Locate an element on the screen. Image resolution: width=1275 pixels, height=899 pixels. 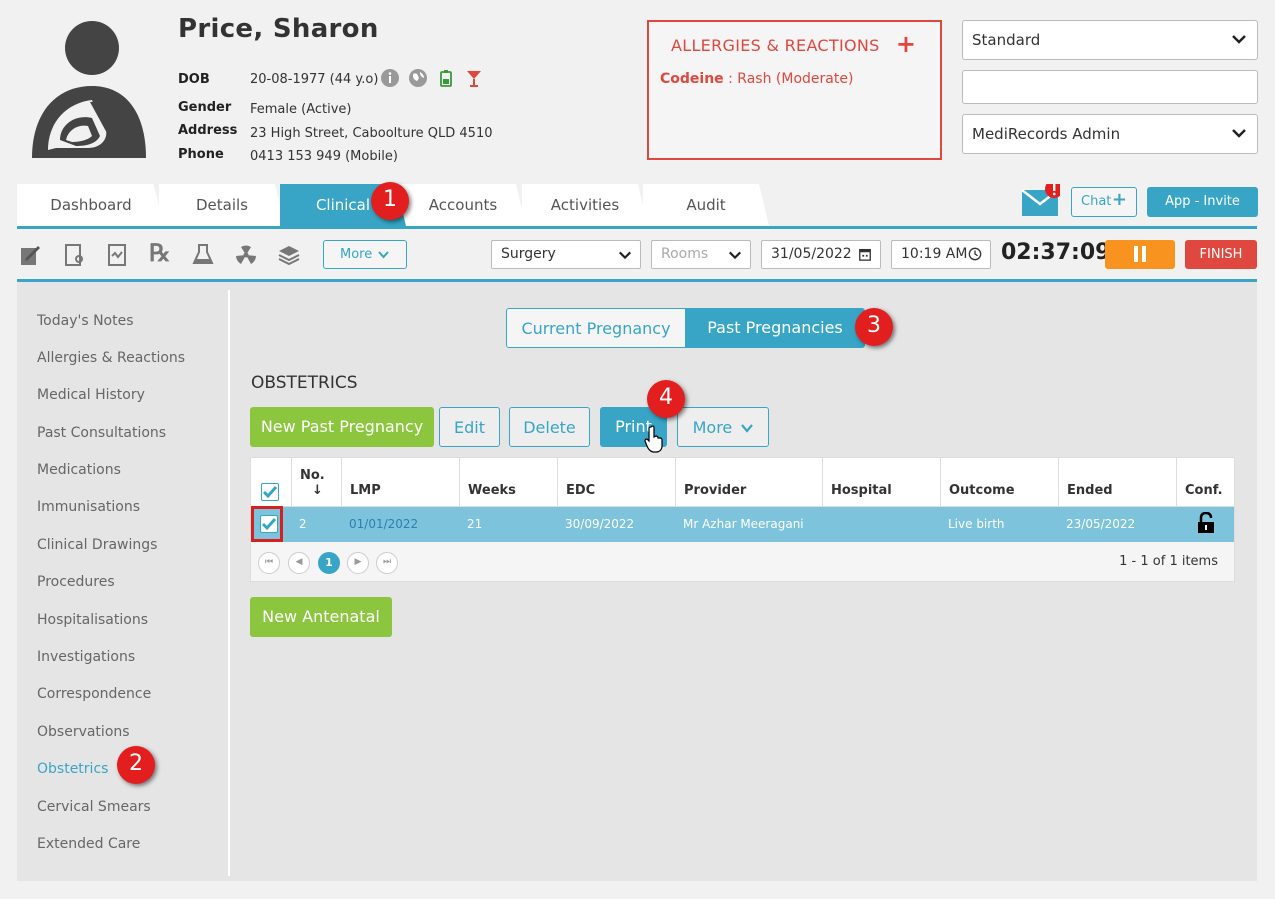
time-value: 10:19 AM is located at coordinates (934, 254).